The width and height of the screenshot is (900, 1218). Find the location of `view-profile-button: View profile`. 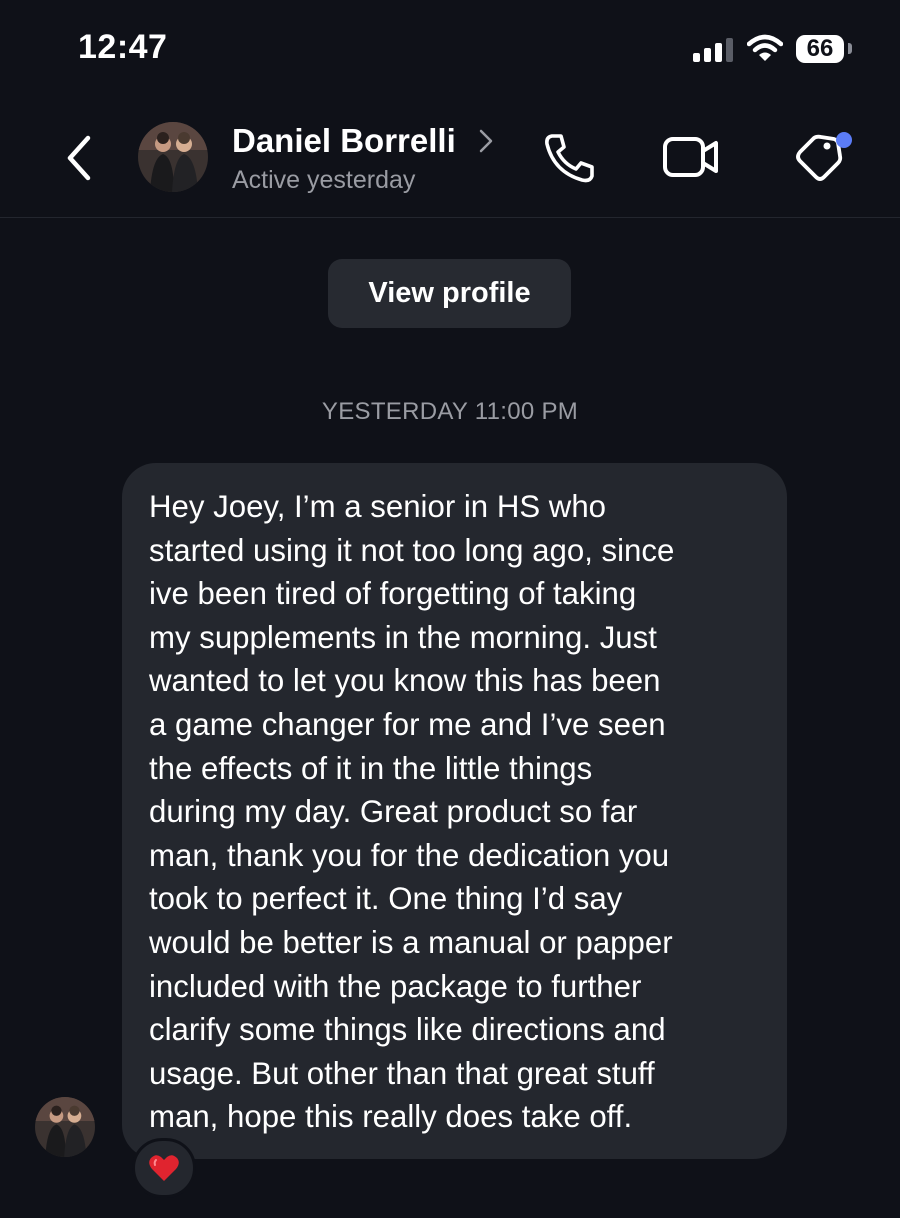

view-profile-button: View profile is located at coordinates (449, 293).